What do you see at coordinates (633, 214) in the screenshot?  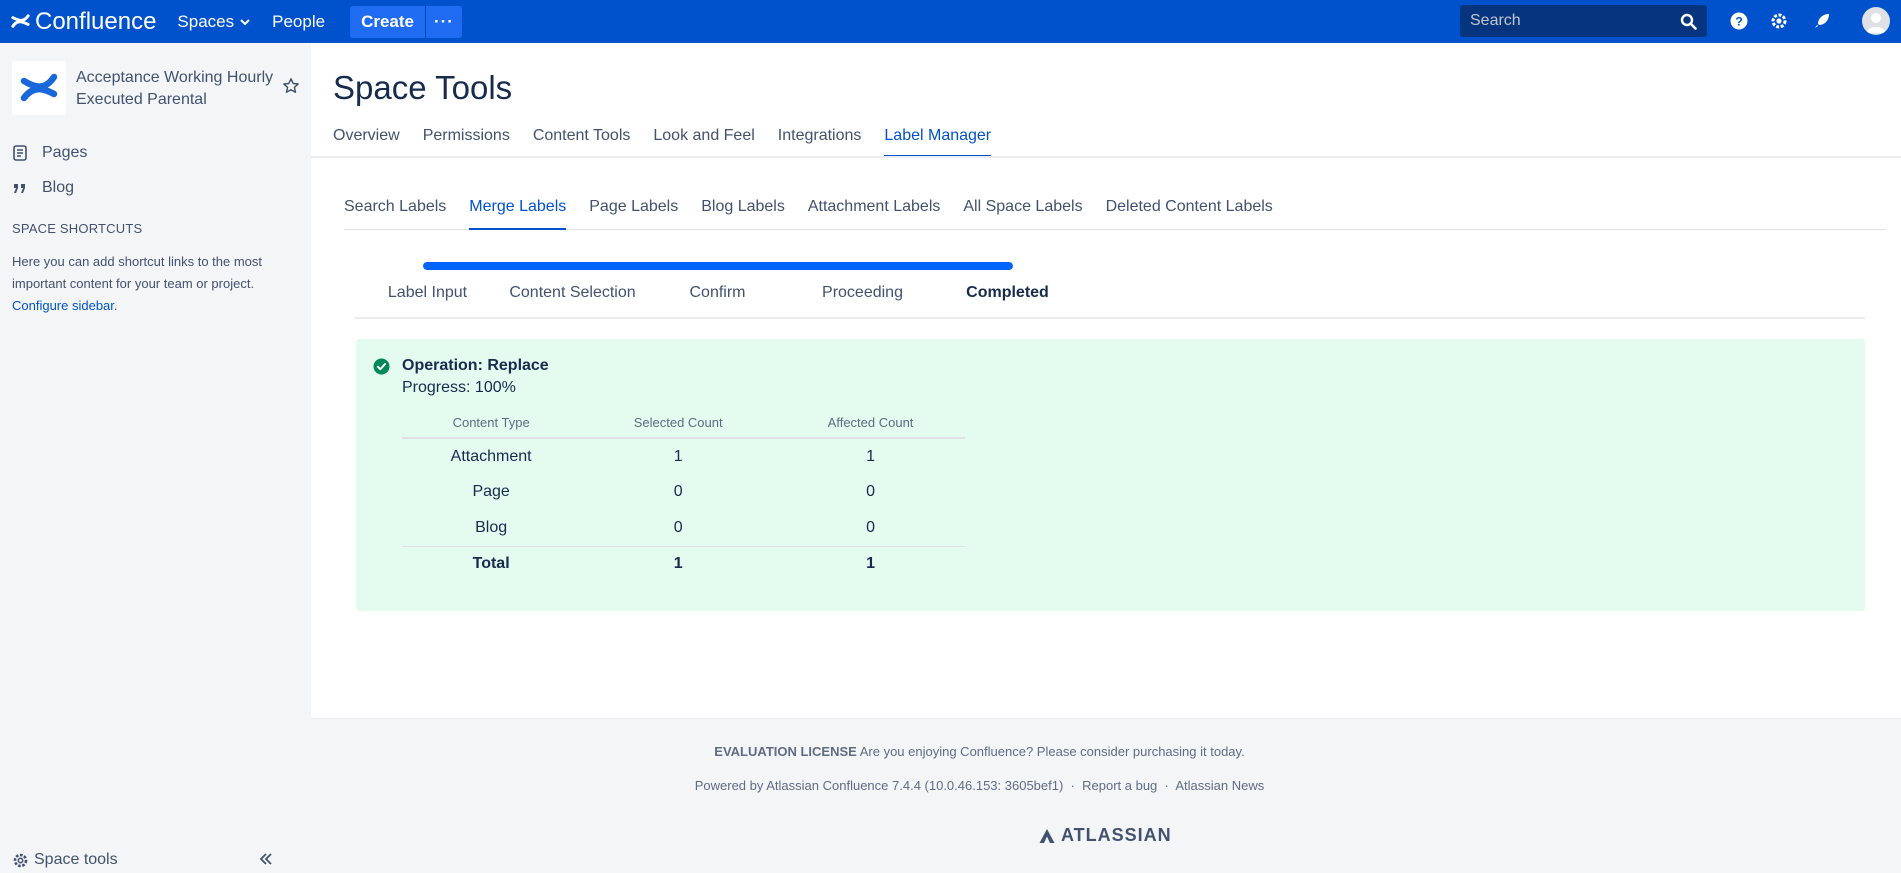 I see `subtab-page-labels: Page Labels` at bounding box center [633, 214].